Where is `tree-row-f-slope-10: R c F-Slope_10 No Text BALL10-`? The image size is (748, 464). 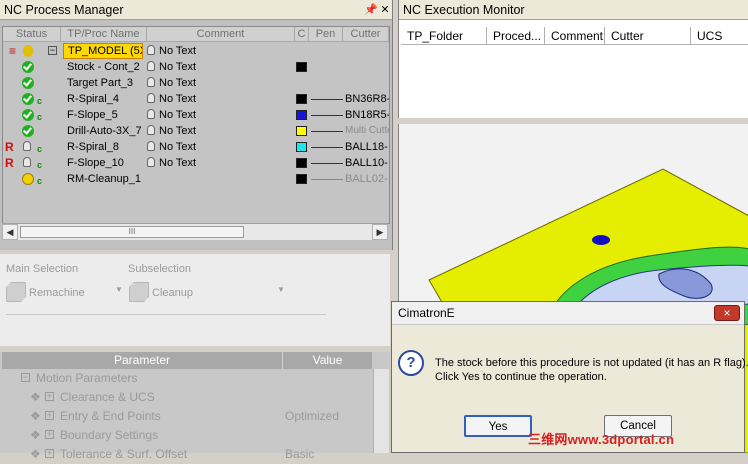
tree-row-f-slope-10: R c F-Slope_10 No Text BALL10- is located at coordinates (196, 163).